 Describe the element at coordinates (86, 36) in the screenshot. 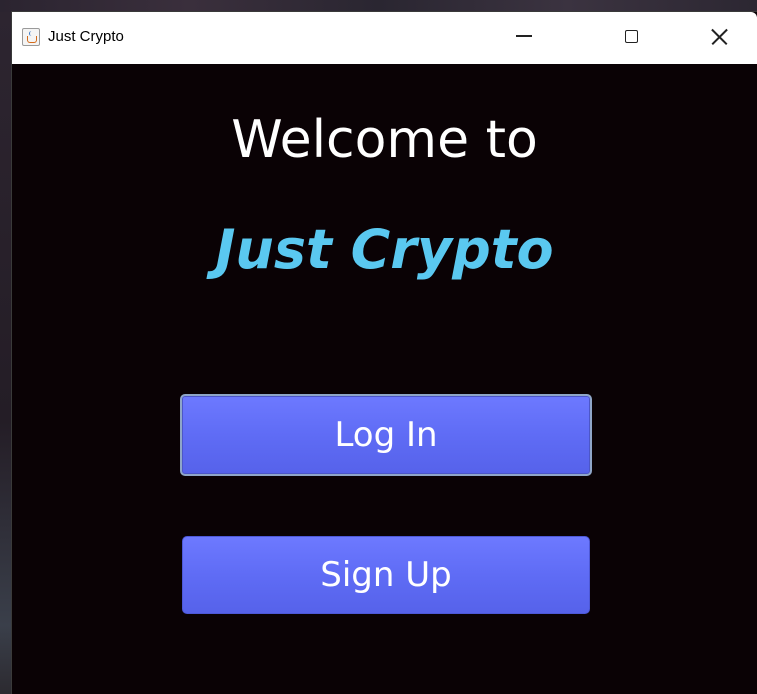

I see `window-title: Just Crypto` at that location.